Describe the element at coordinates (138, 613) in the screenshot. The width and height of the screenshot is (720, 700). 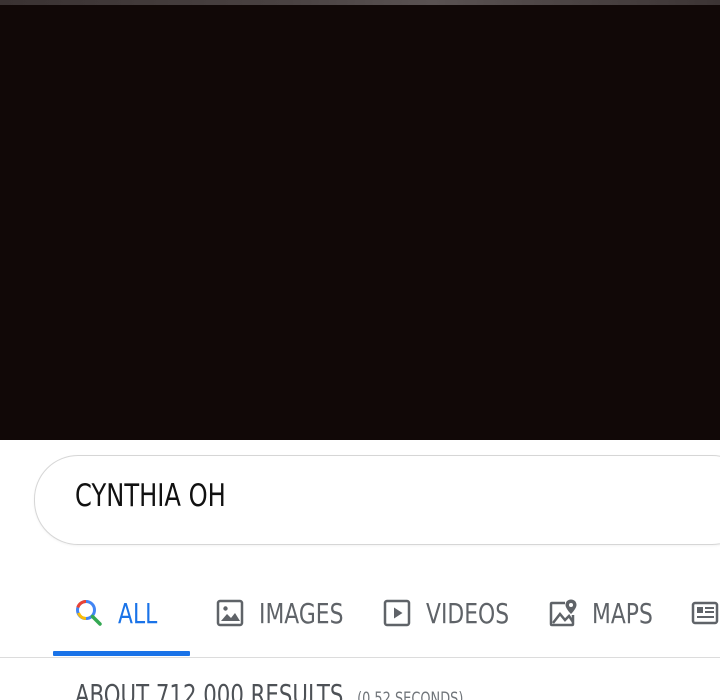
I see `tab-all-label: ALL` at that location.